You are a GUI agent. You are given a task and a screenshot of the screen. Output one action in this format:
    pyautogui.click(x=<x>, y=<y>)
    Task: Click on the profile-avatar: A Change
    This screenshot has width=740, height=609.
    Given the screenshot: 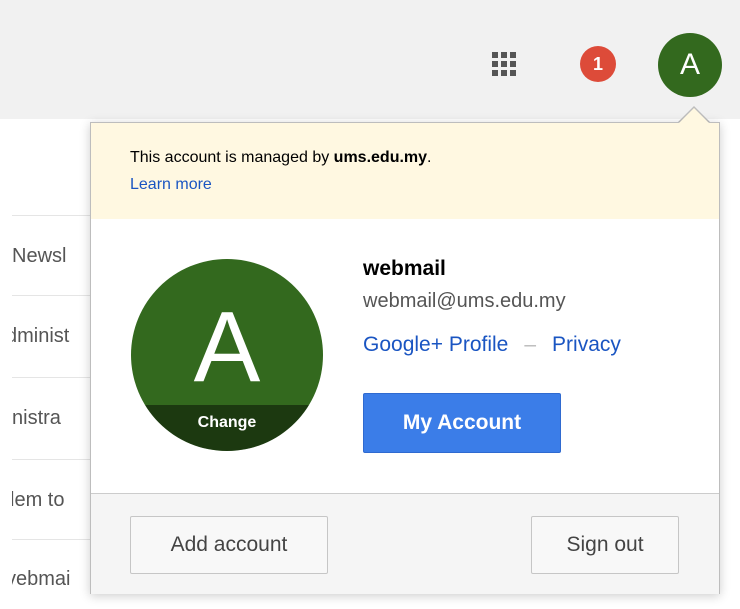 What is the action you would take?
    pyautogui.click(x=227, y=355)
    